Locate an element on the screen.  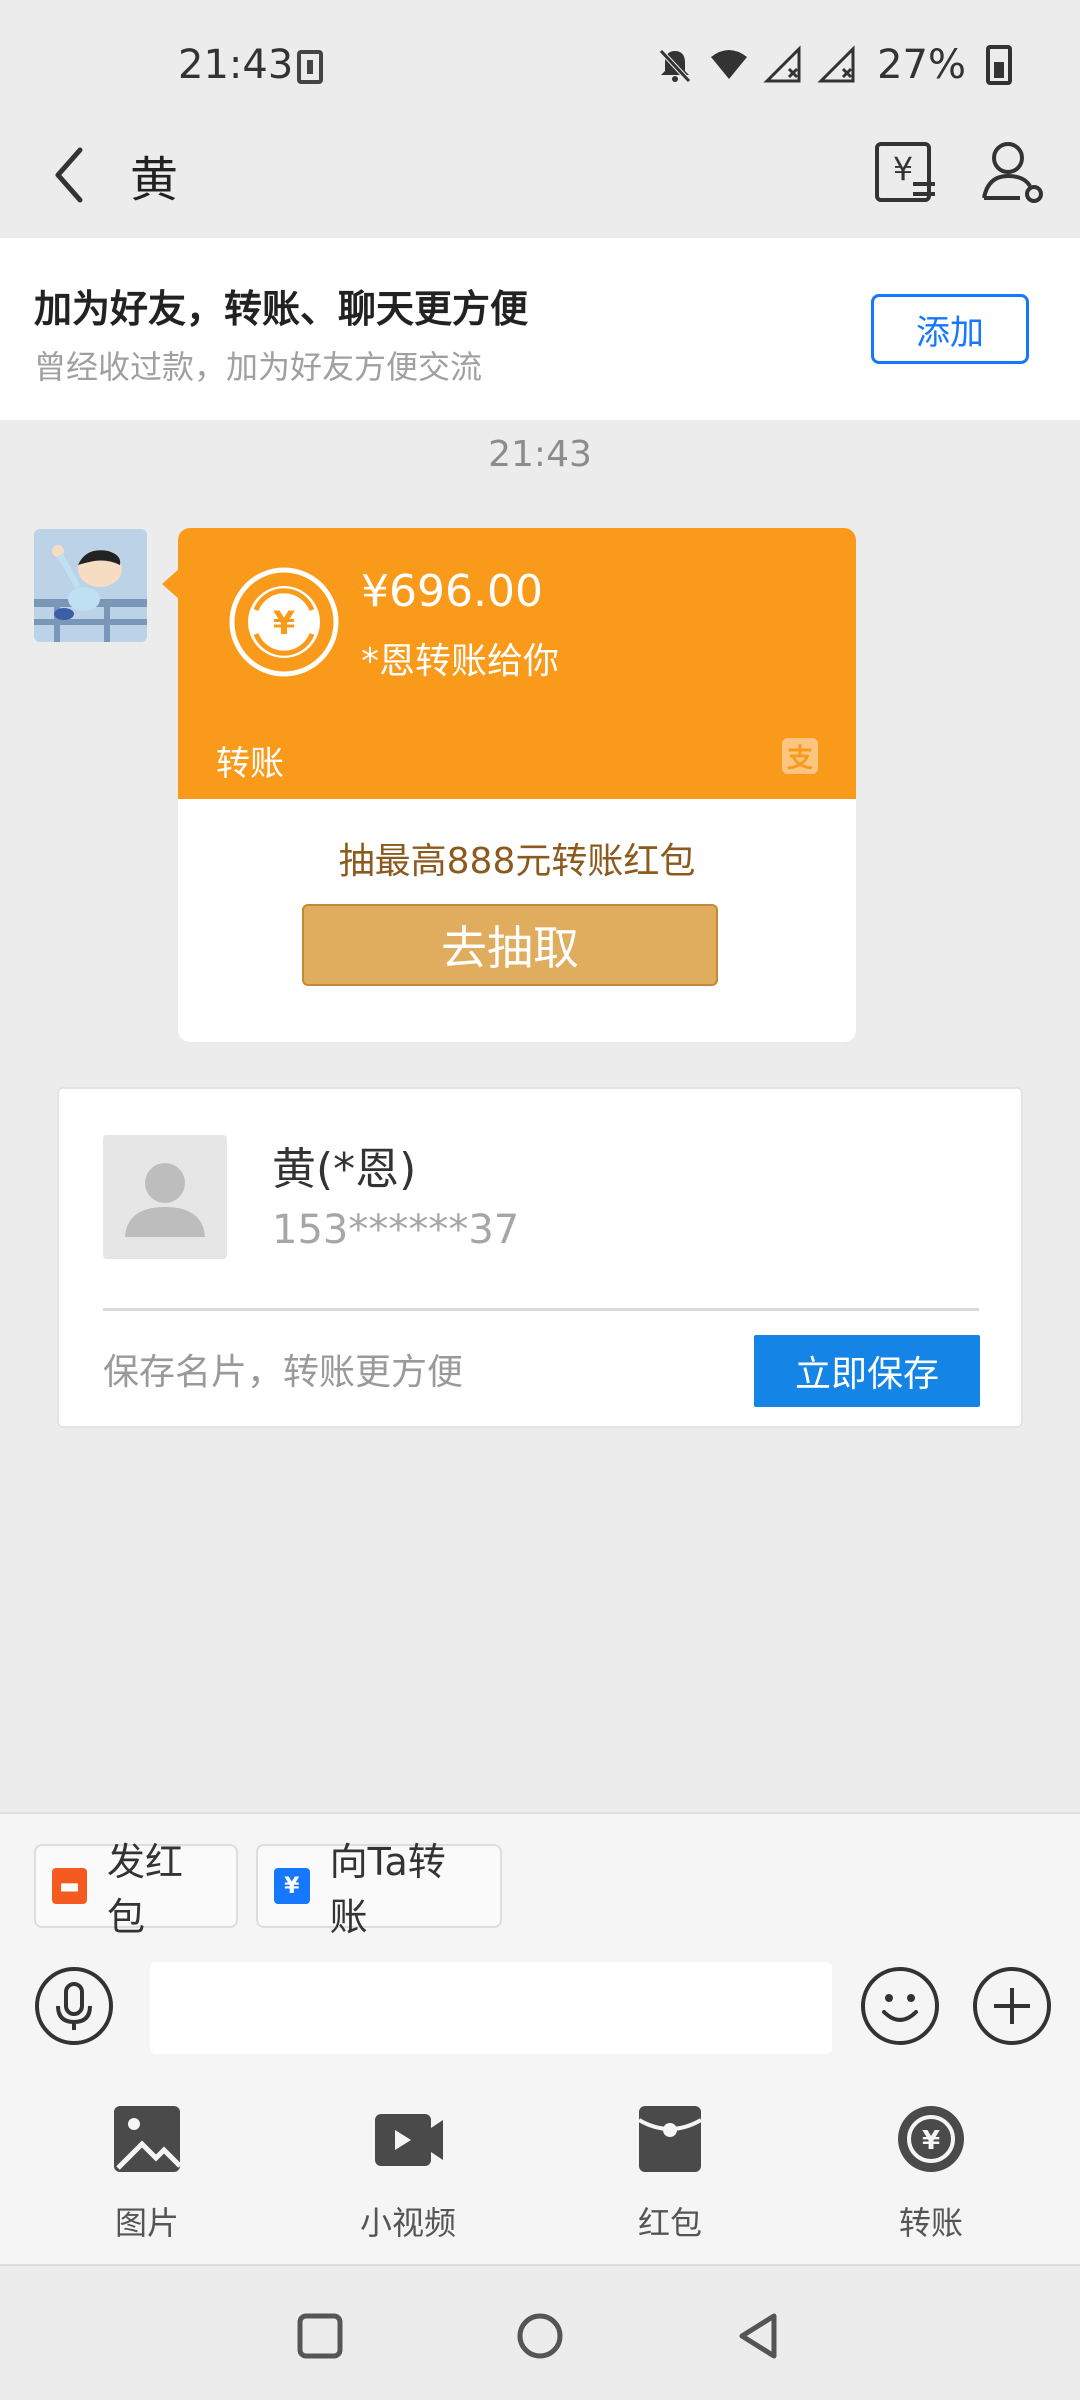
plus-icon is located at coordinates (1012, 2006).